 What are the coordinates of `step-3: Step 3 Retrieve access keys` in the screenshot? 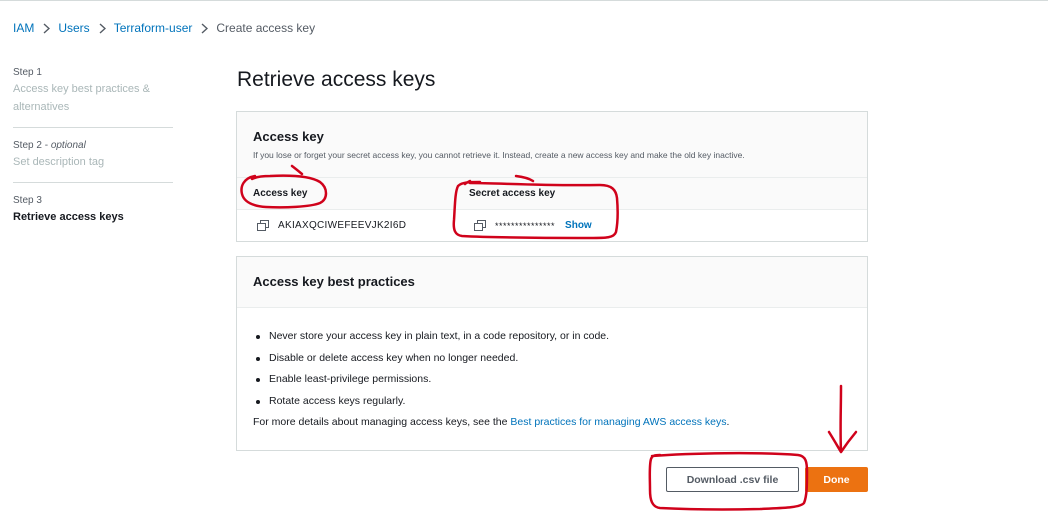 It's located at (93, 215).